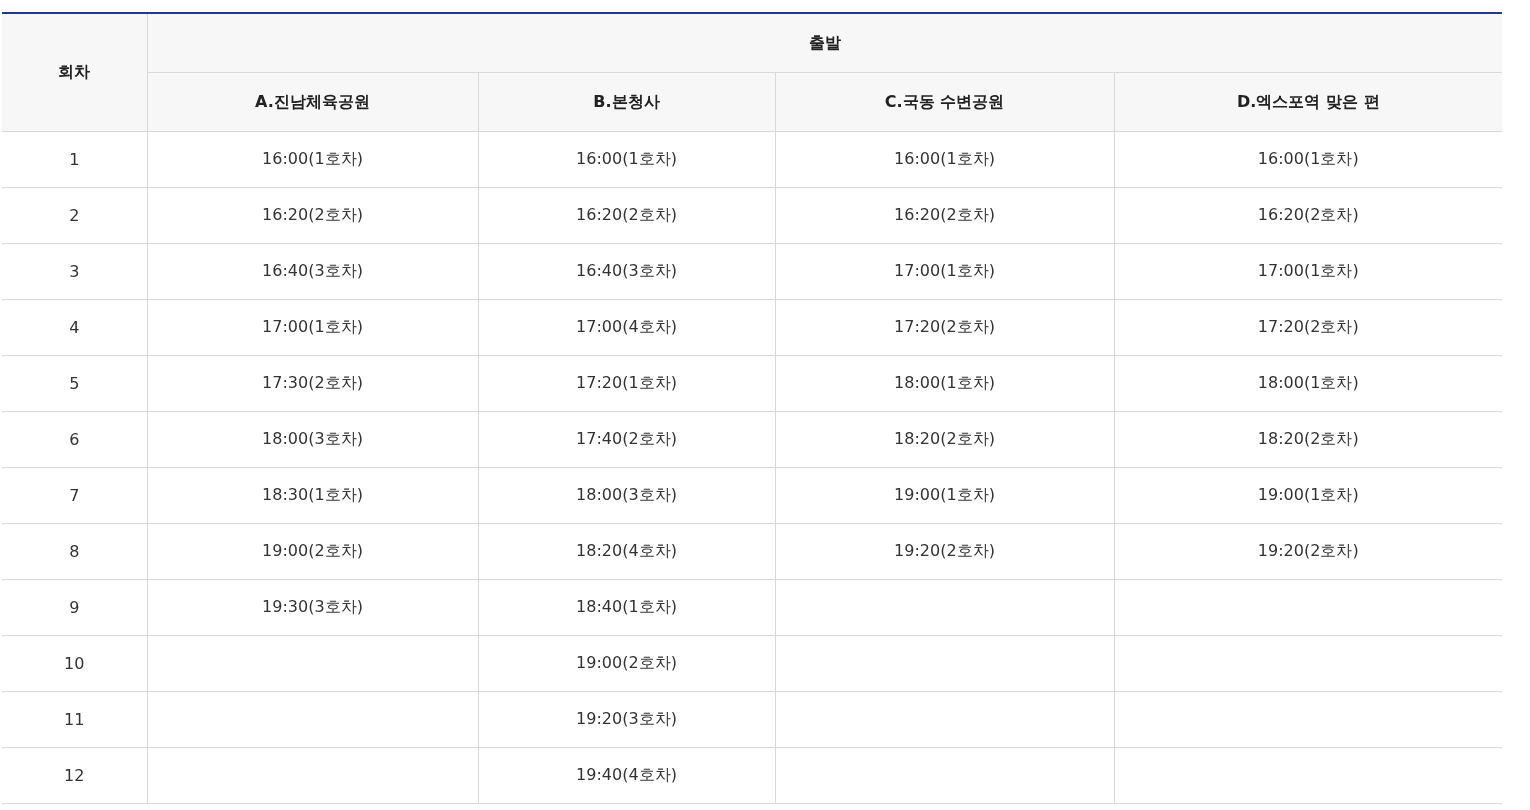 The height and width of the screenshot is (810, 1530). I want to click on header-cell: 출발, so click(824, 43).